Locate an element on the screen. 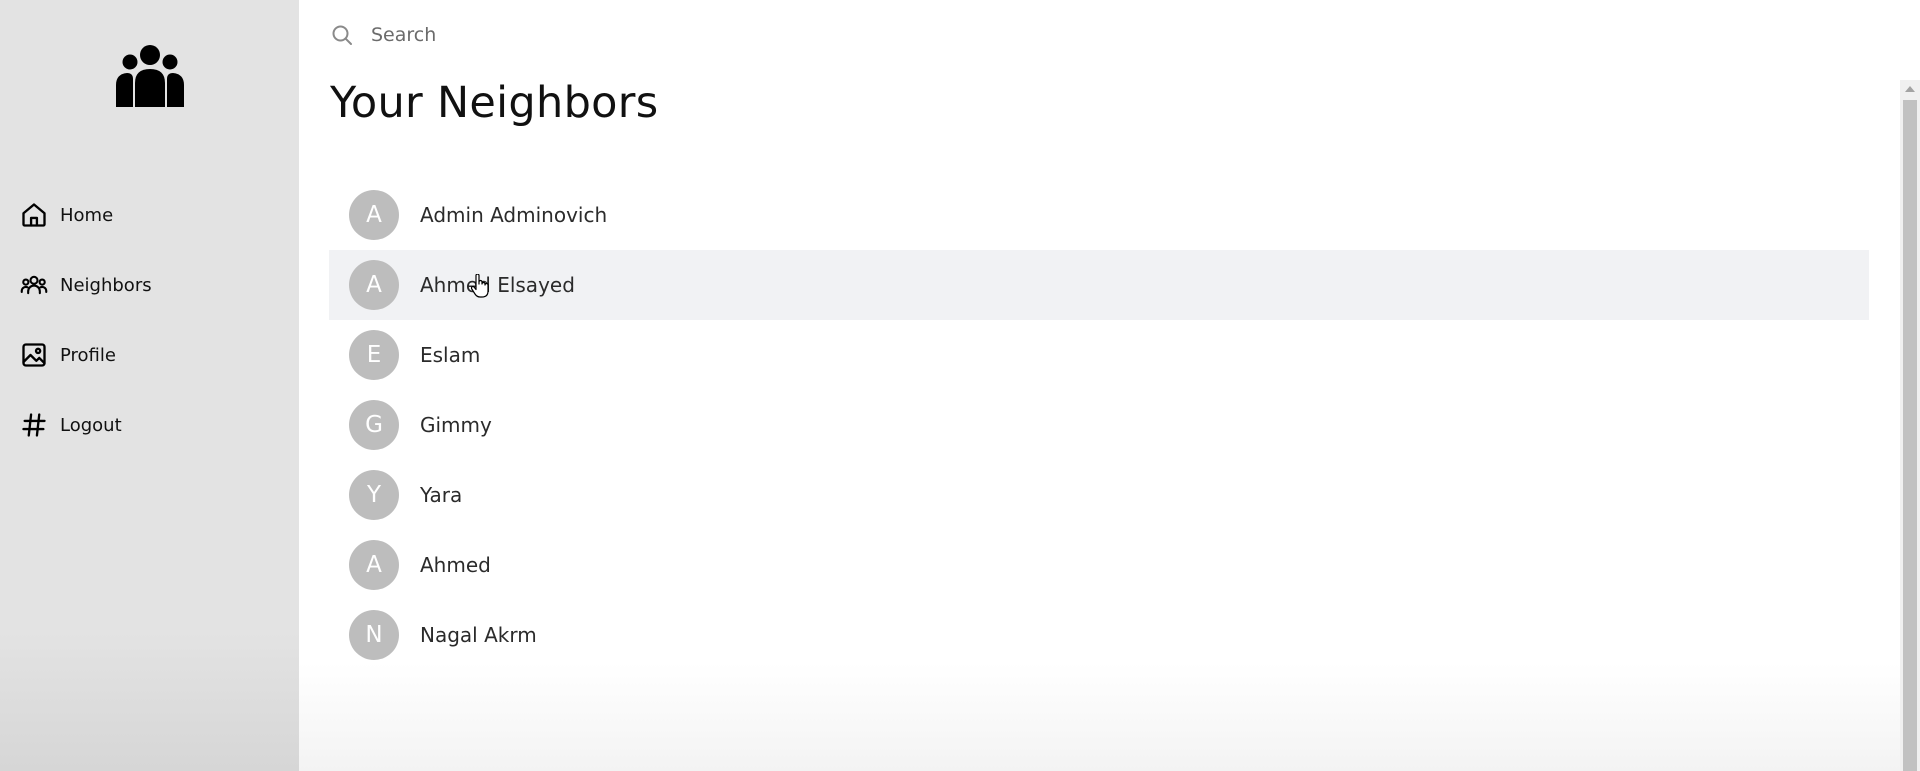 The width and height of the screenshot is (1920, 771). list-item: A Ahmed is located at coordinates (1099, 565).